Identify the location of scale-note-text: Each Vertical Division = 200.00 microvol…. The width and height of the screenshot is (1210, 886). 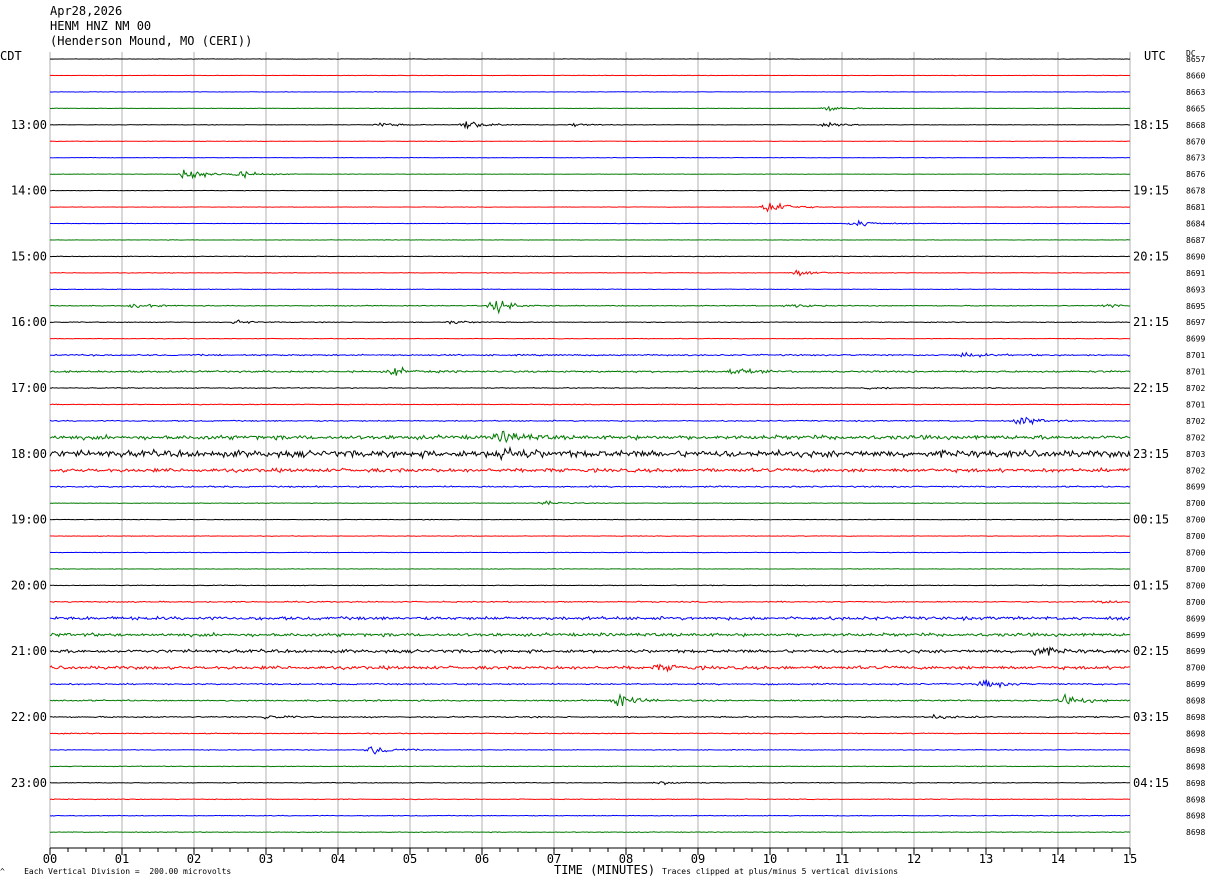
(128, 871).